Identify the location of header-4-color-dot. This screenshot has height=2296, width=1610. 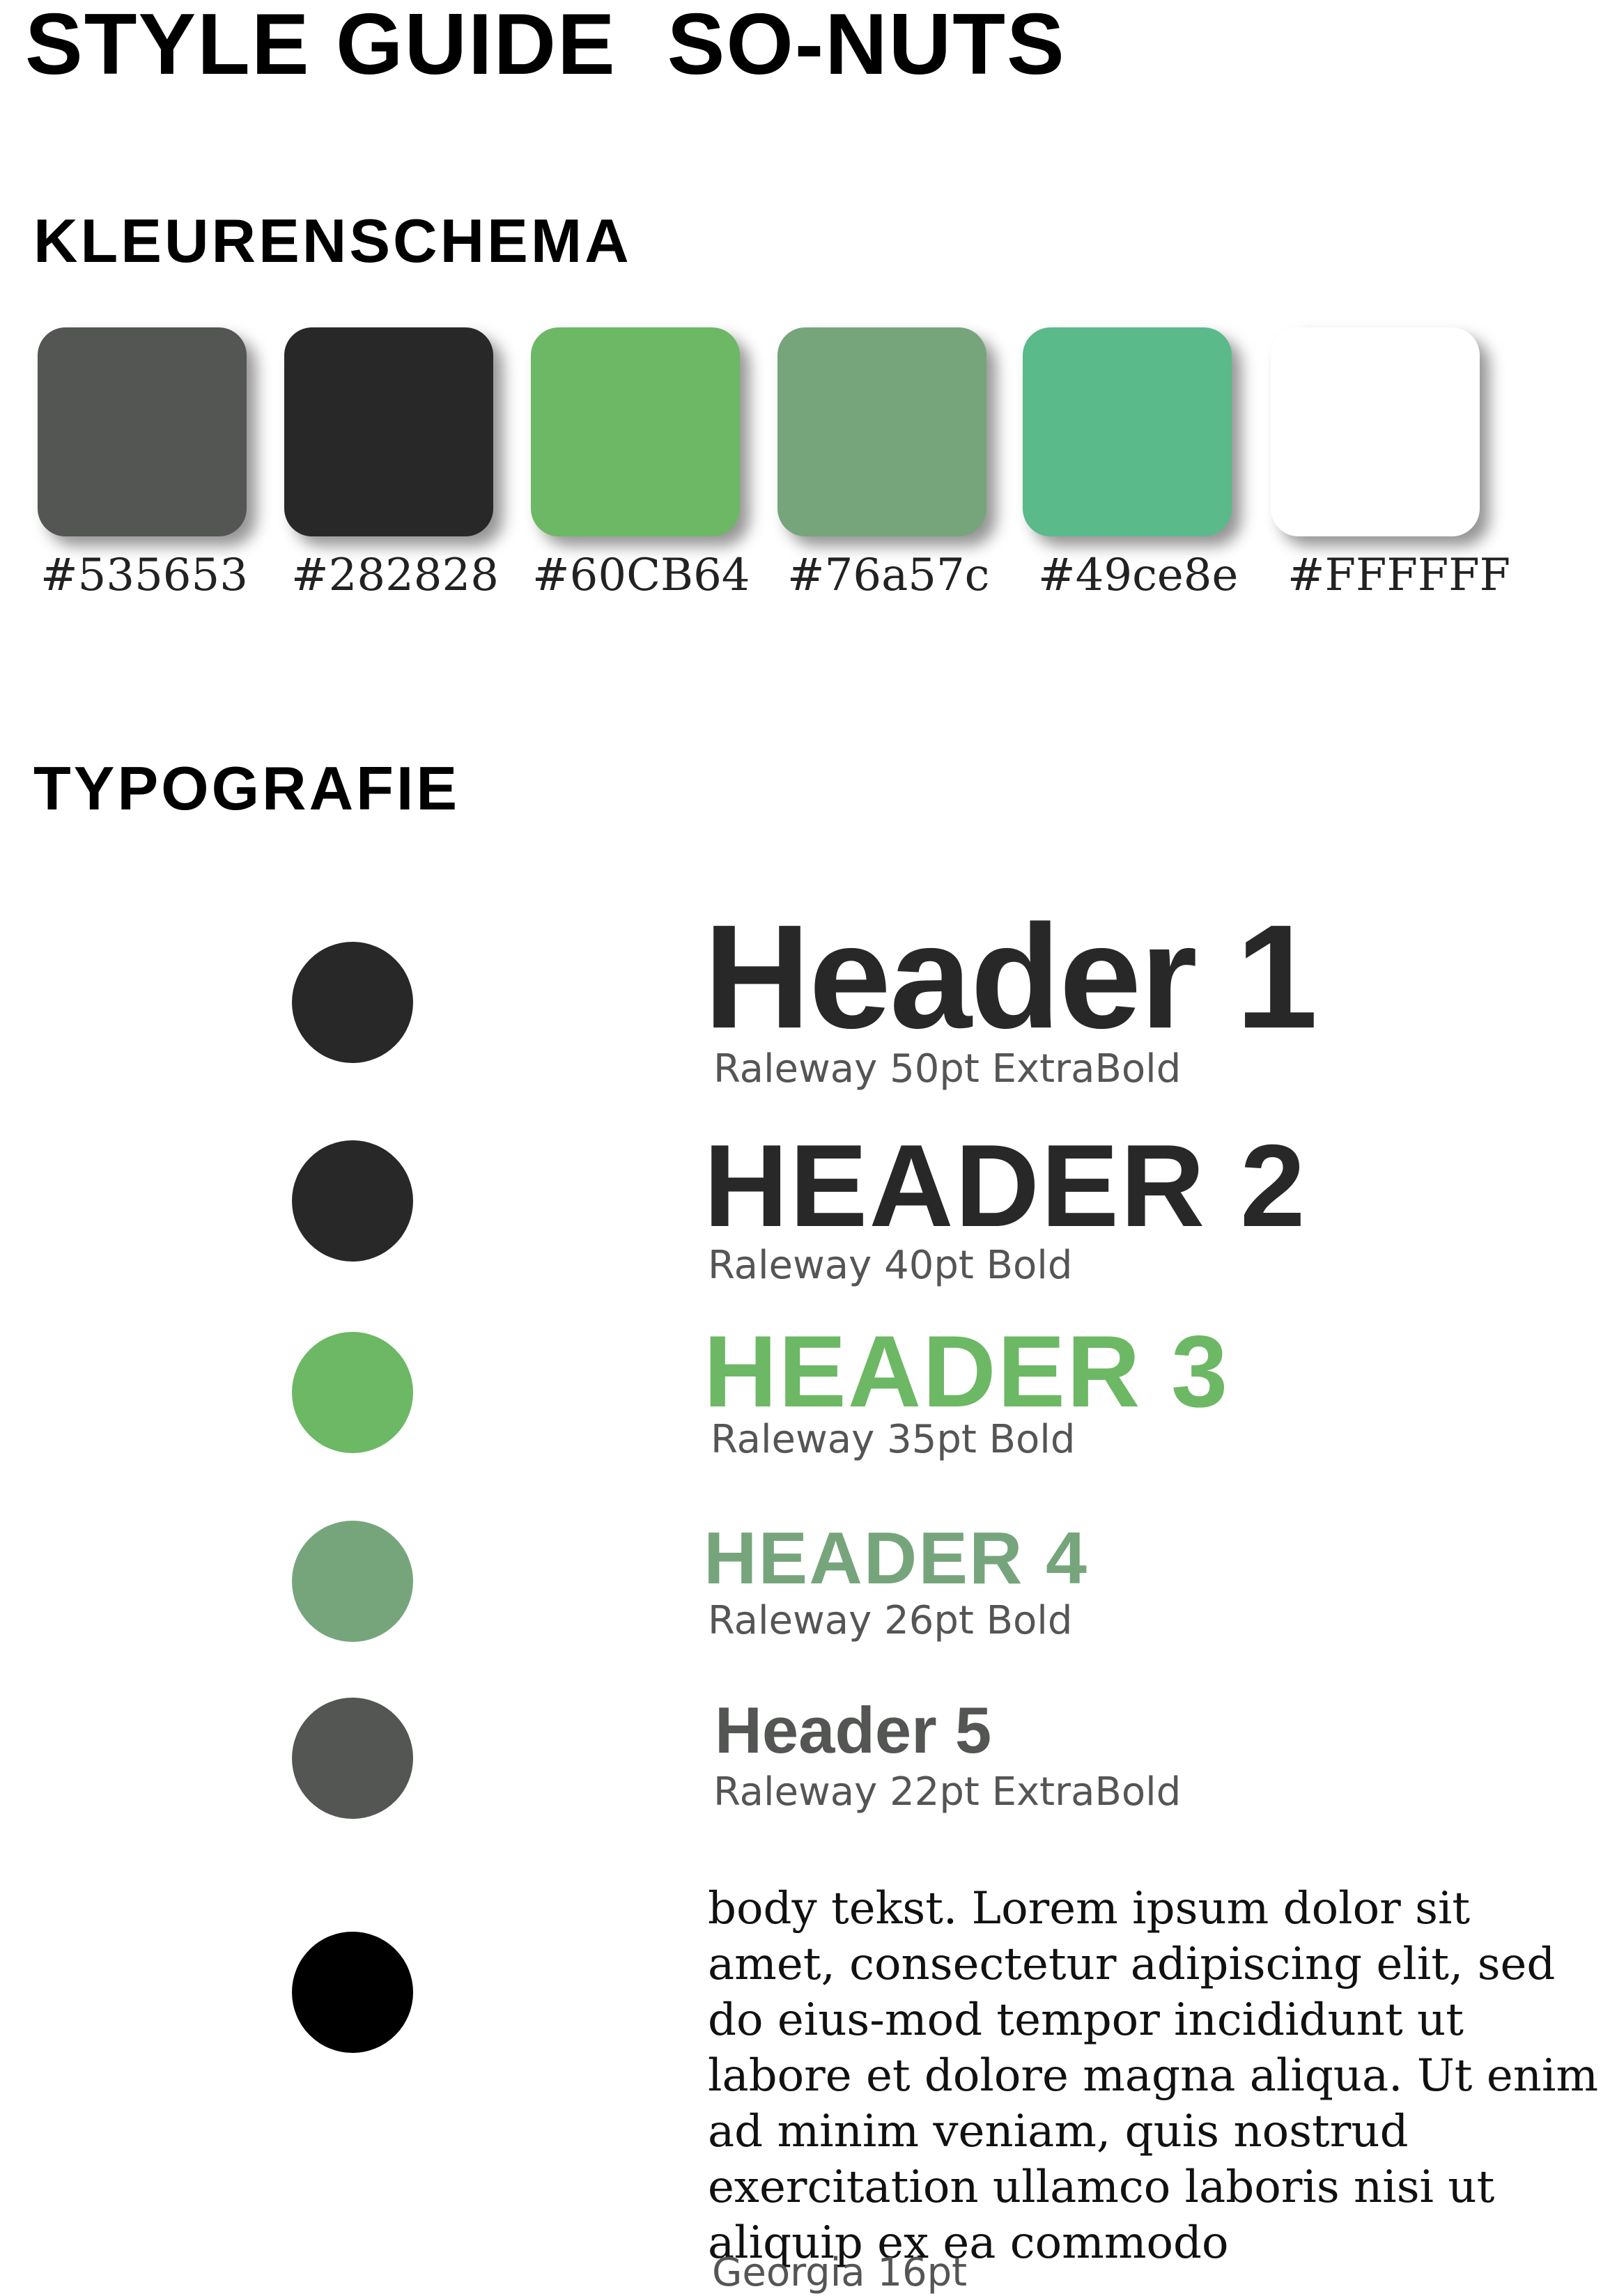
(352, 1581).